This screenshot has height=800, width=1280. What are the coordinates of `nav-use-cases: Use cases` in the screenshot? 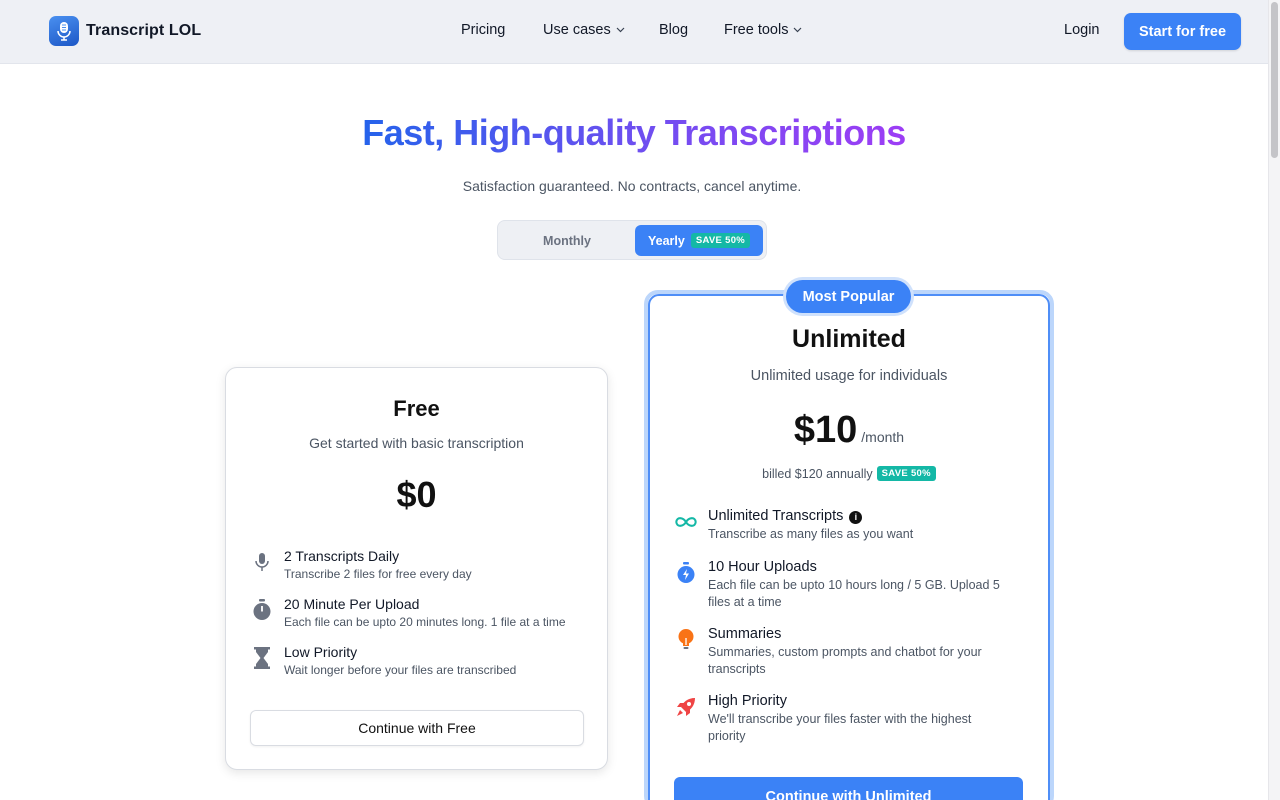 It's located at (584, 30).